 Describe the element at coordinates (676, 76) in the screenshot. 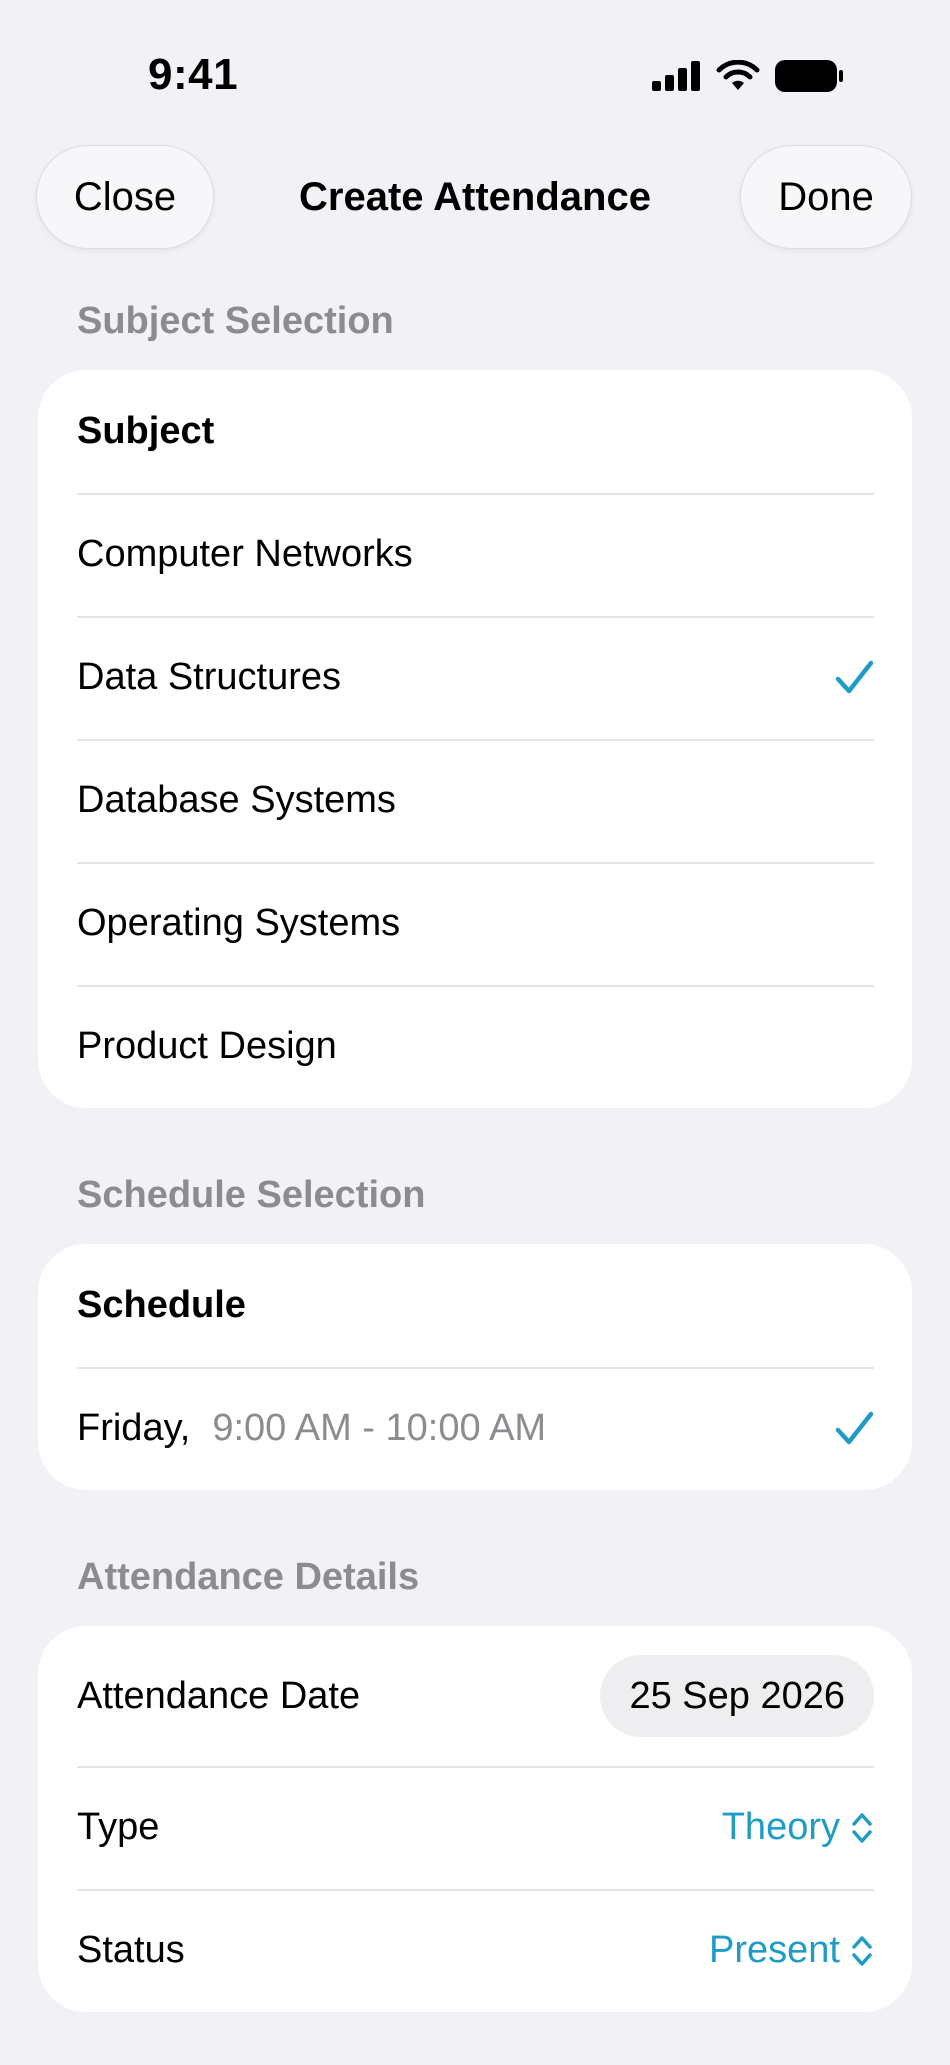

I see `cellular-signal-icon` at that location.